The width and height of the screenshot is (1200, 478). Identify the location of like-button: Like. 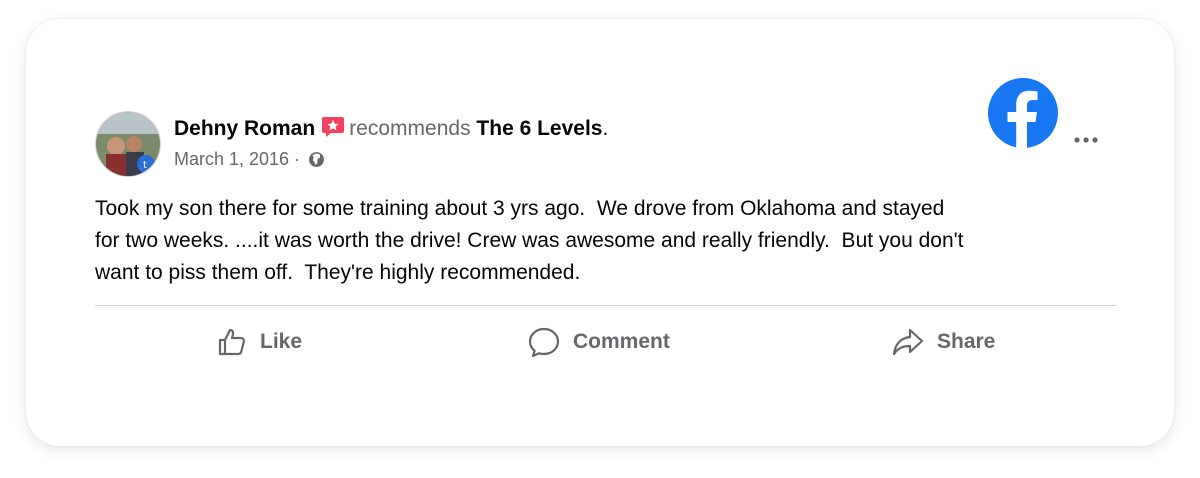
(259, 342).